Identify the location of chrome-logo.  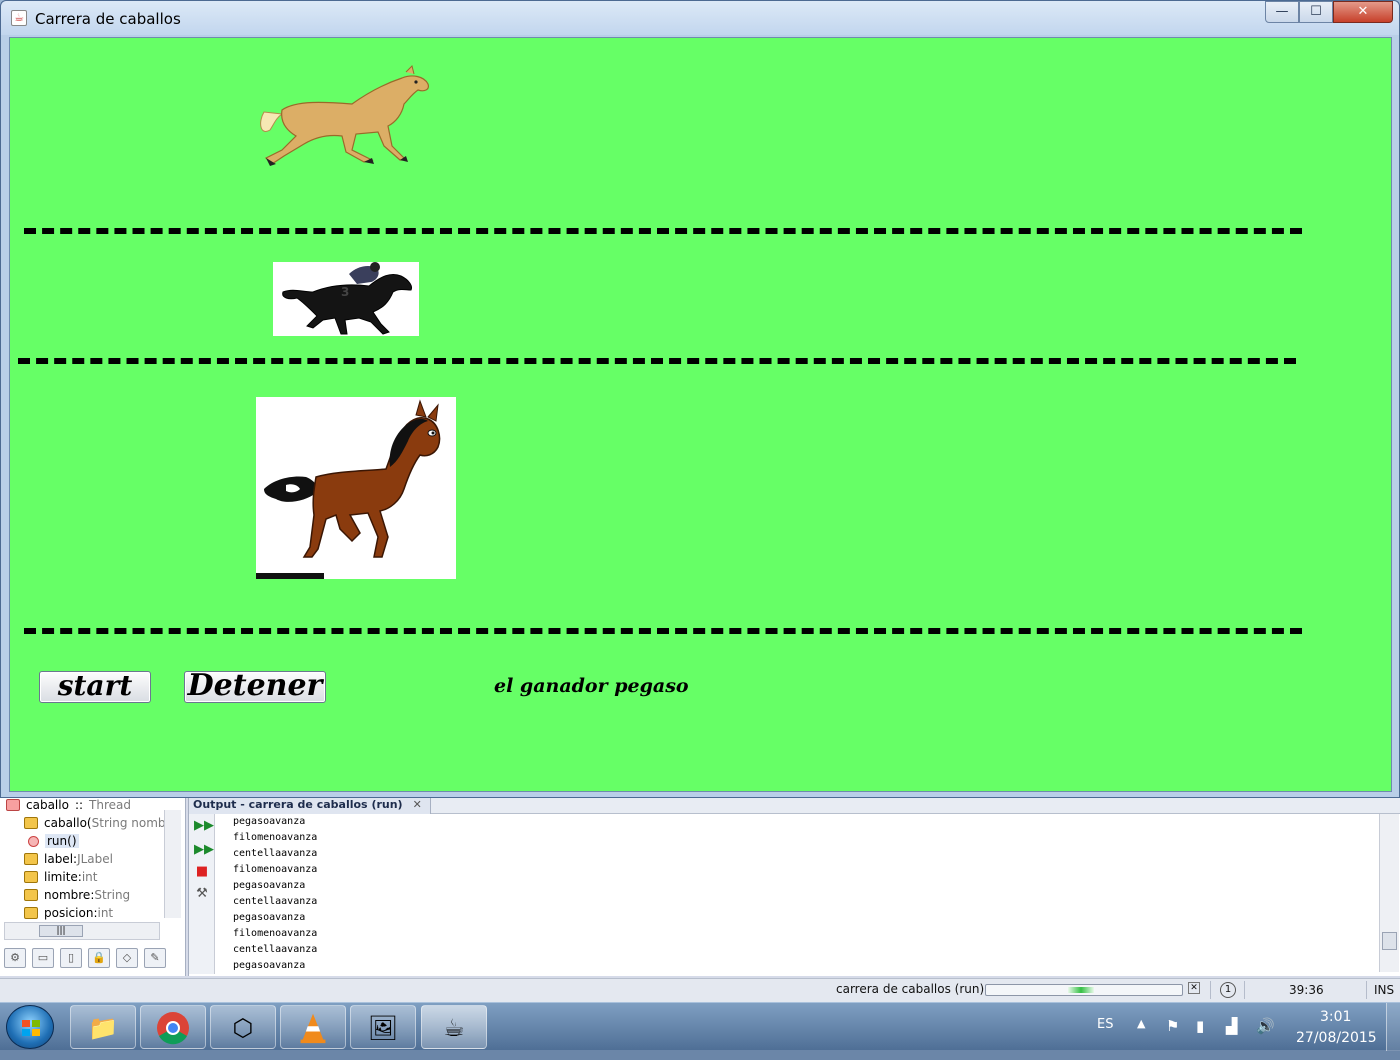
(173, 1028).